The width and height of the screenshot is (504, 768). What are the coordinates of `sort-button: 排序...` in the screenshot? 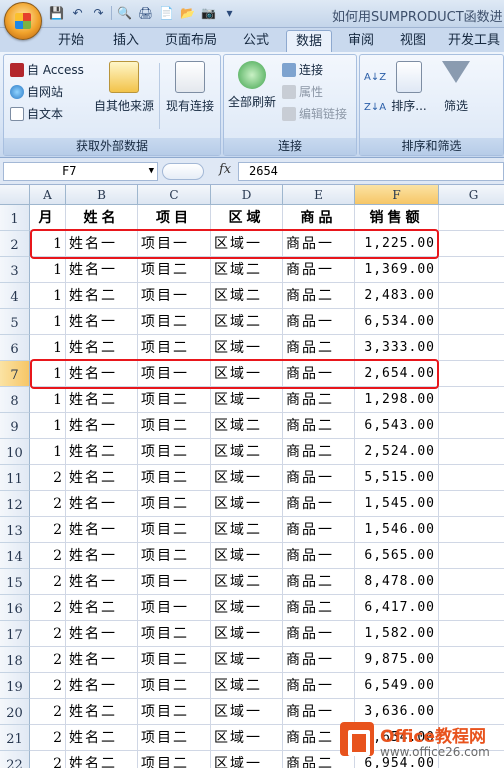 It's located at (409, 87).